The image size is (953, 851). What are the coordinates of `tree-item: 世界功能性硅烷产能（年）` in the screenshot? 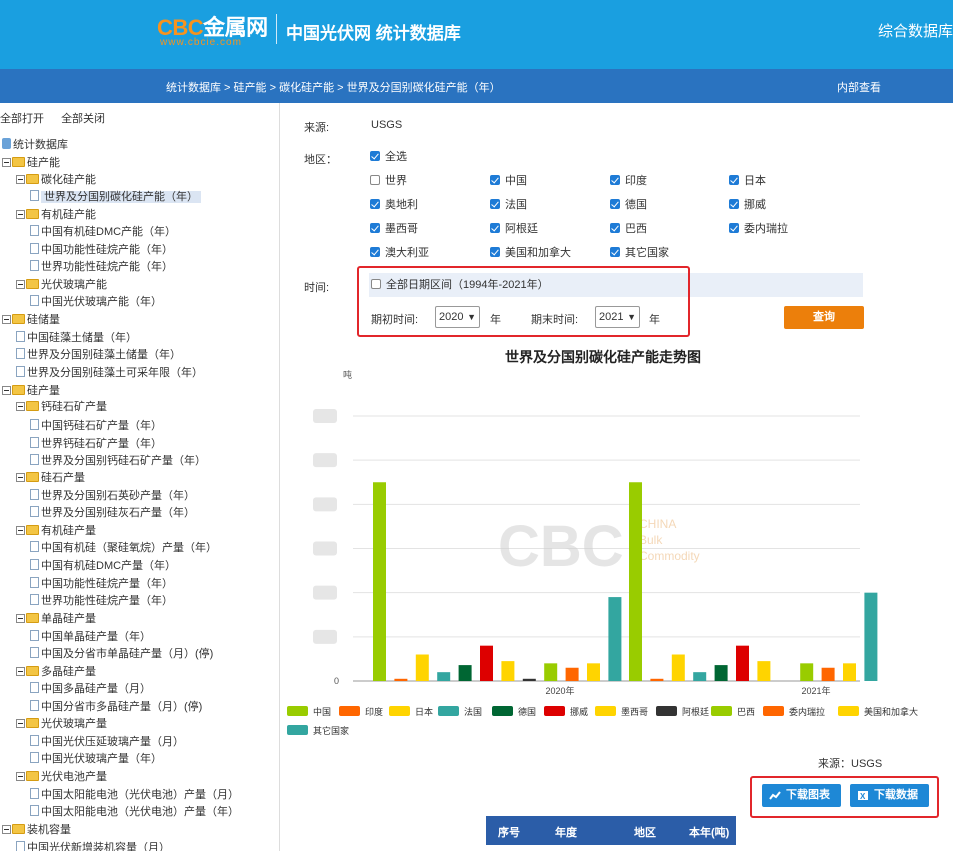 It's located at (101, 267).